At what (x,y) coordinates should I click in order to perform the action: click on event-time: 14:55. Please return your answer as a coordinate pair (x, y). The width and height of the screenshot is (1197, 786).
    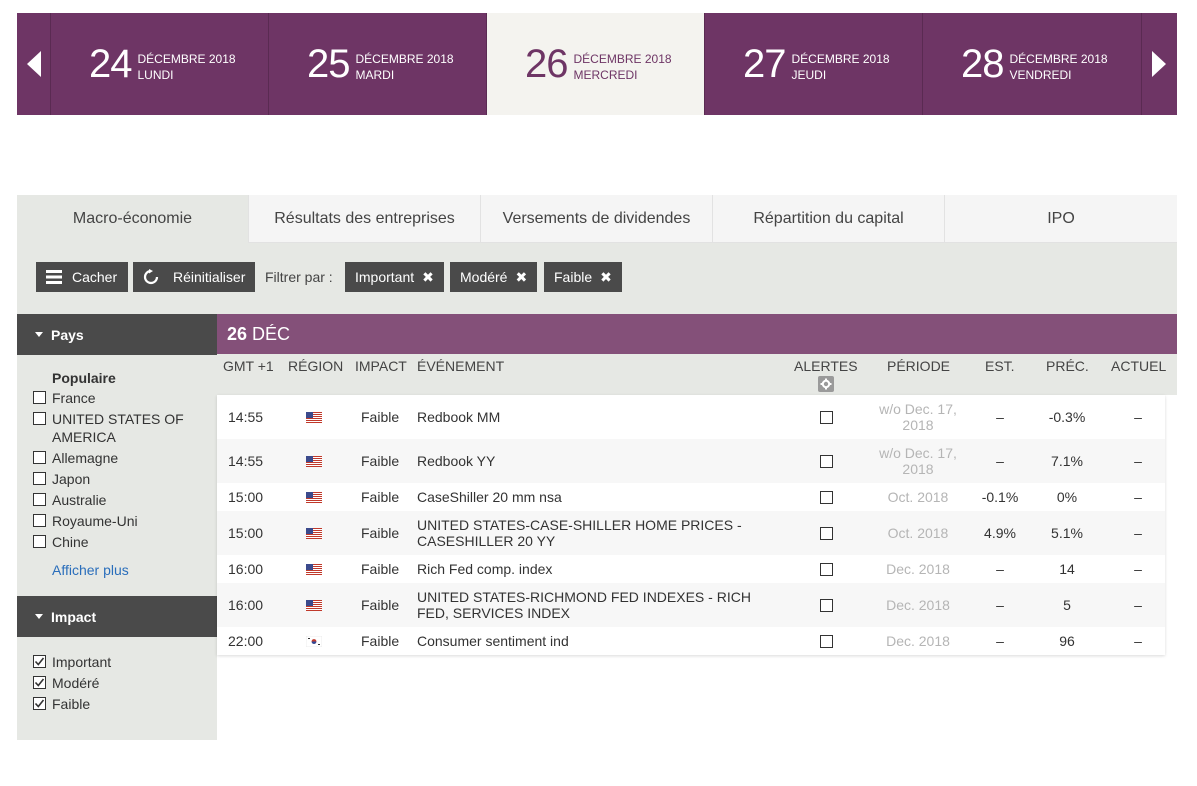
    Looking at the image, I should click on (246, 417).